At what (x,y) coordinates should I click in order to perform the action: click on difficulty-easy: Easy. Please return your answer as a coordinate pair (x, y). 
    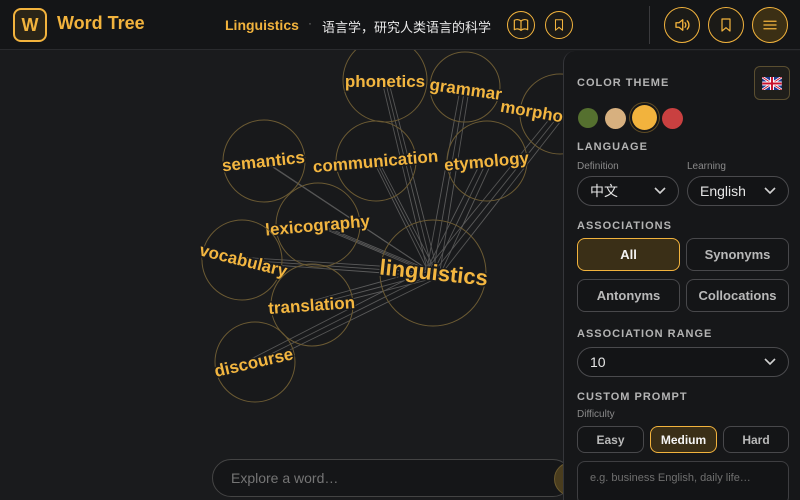
    Looking at the image, I should click on (610, 439).